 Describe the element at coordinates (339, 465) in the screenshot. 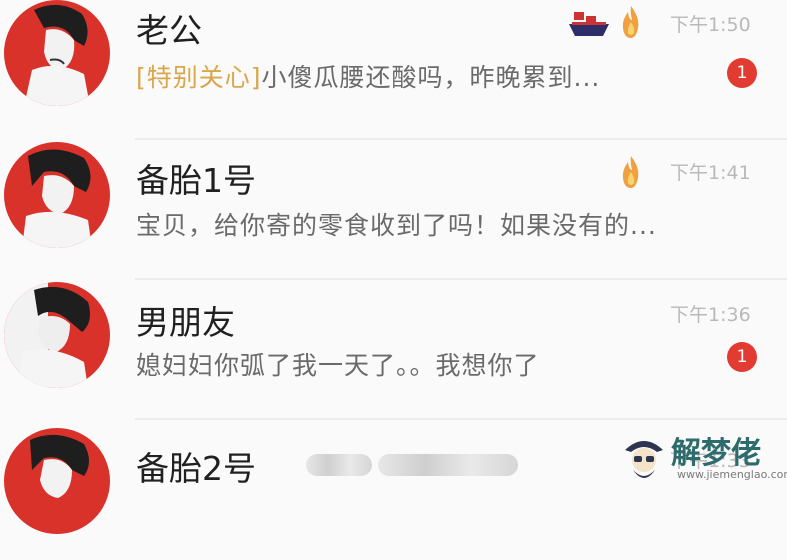

I see `blurred-icon` at that location.